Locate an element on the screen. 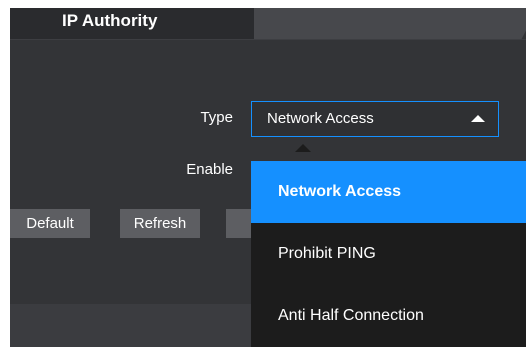  type-label: Type is located at coordinates (216, 117).